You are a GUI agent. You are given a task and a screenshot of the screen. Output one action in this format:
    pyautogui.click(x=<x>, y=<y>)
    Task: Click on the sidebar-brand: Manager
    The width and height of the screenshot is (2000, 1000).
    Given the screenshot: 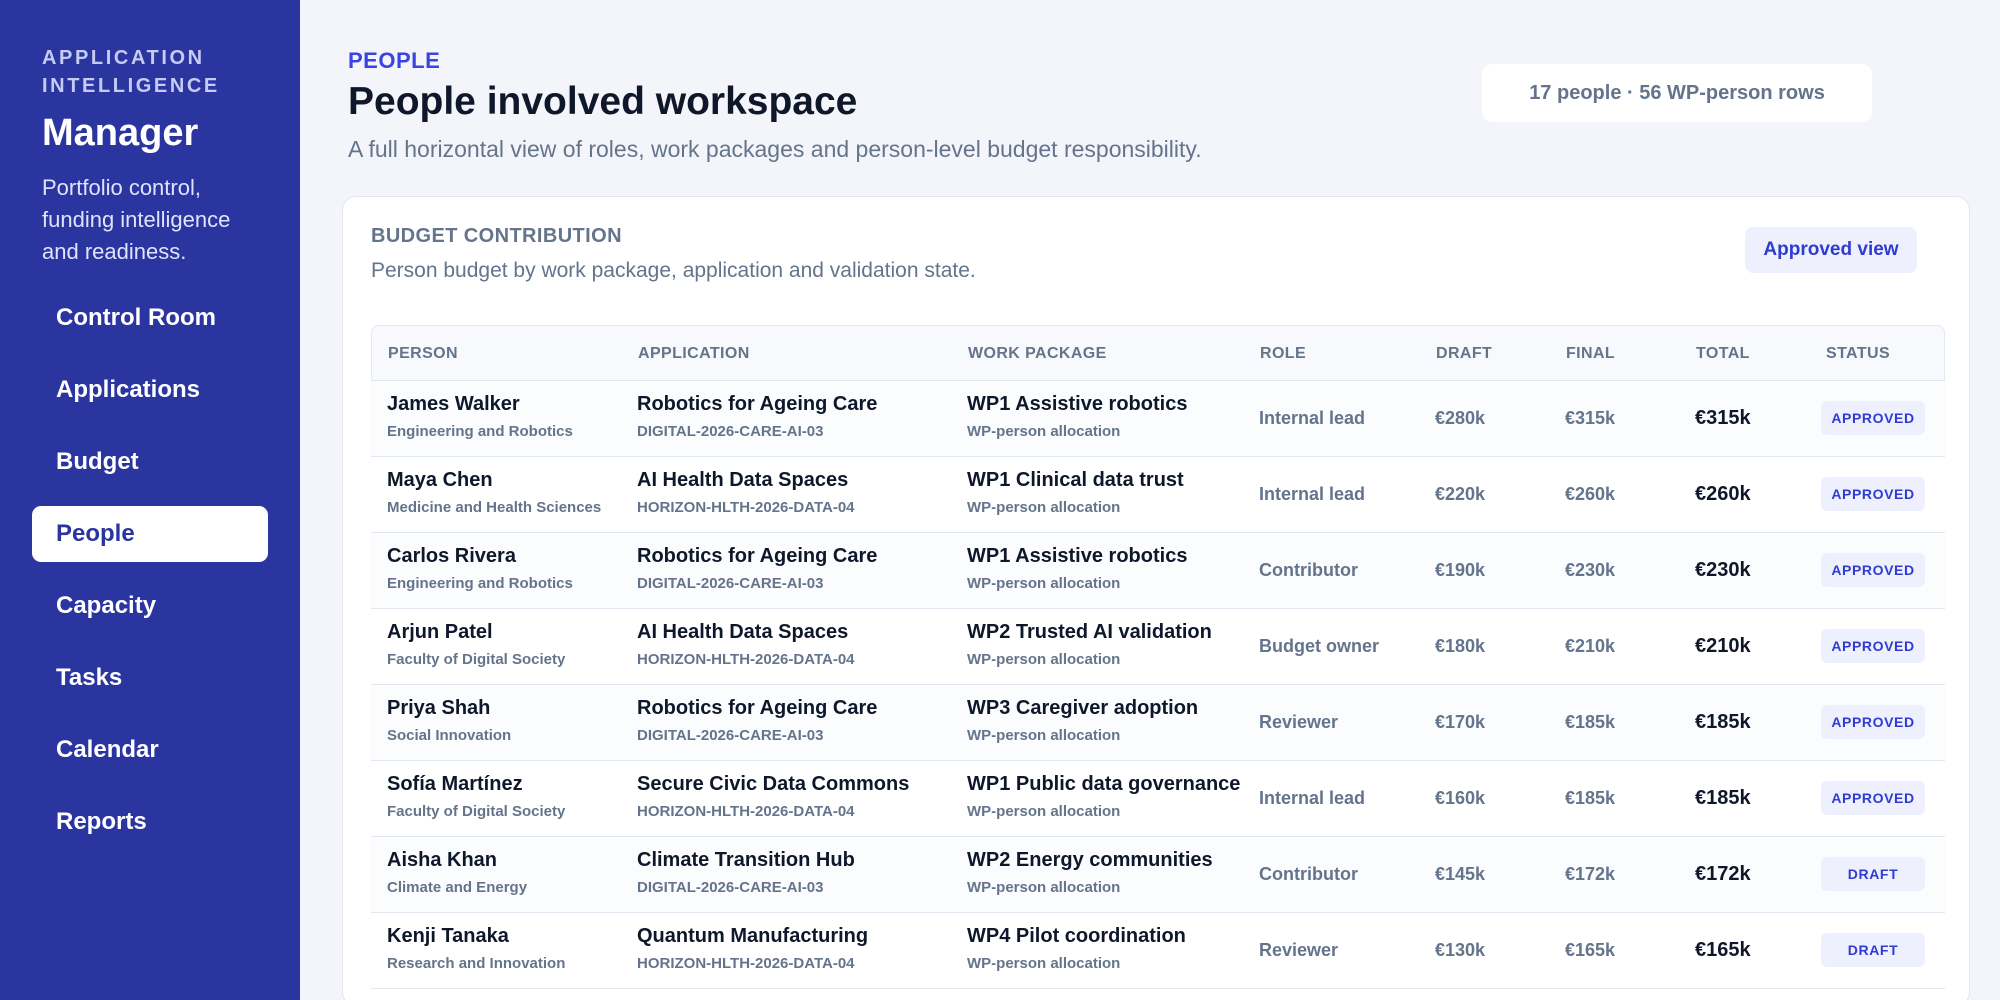 What is the action you would take?
    pyautogui.click(x=120, y=133)
    